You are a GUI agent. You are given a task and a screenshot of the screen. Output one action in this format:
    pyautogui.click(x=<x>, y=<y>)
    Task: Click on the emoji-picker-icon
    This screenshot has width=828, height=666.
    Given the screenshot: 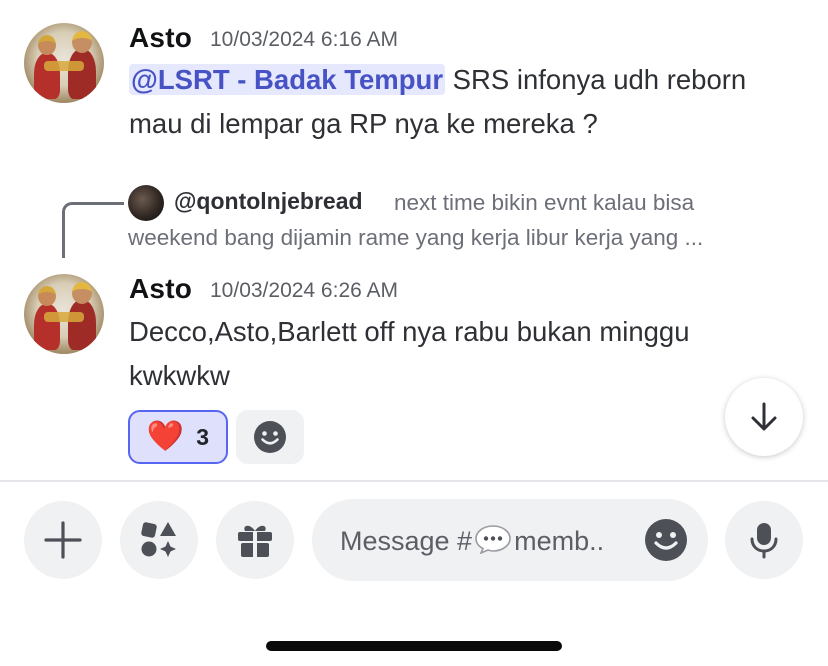 What is the action you would take?
    pyautogui.click(x=666, y=540)
    